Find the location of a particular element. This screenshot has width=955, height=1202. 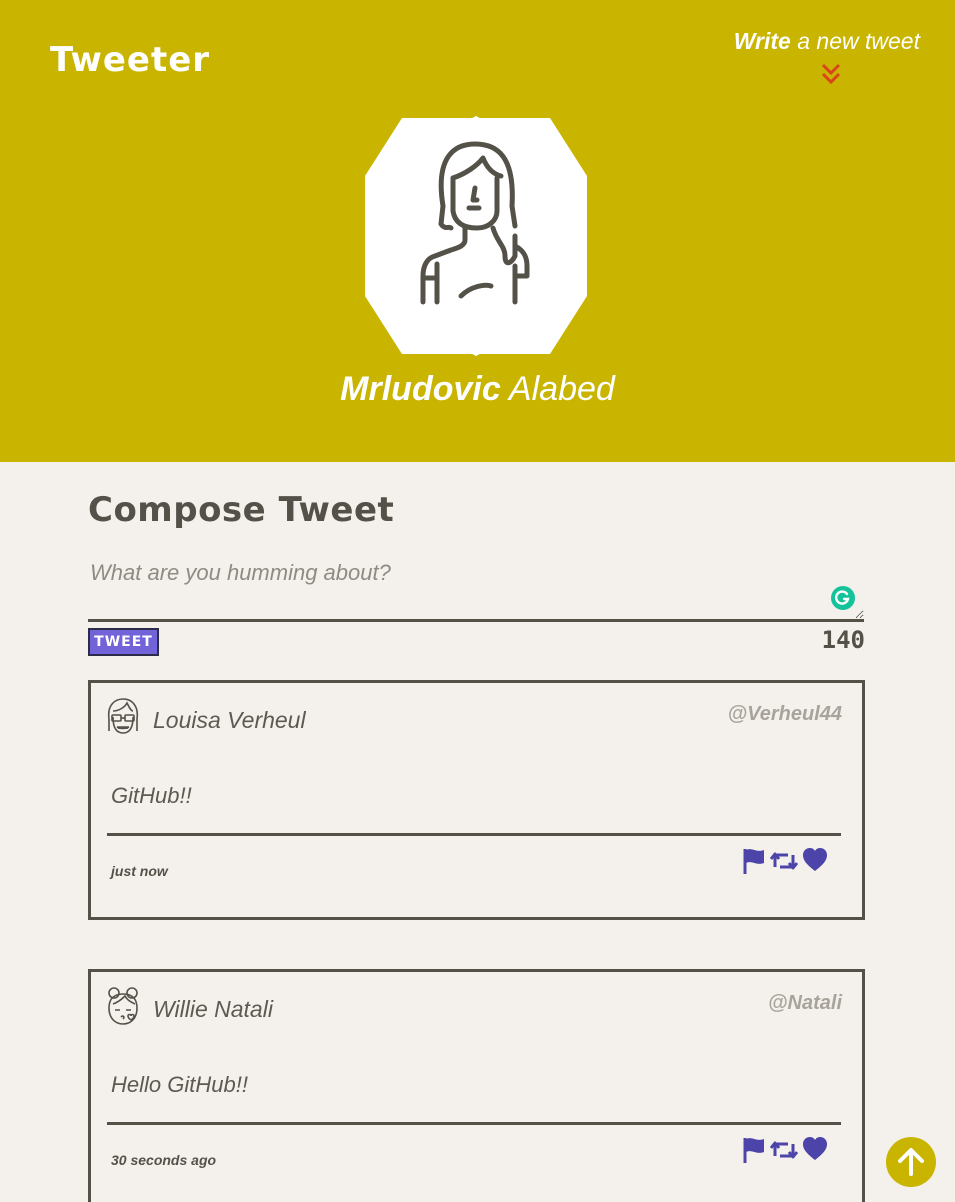

tweet-text: Hello GitHub!! is located at coordinates (179, 1084).